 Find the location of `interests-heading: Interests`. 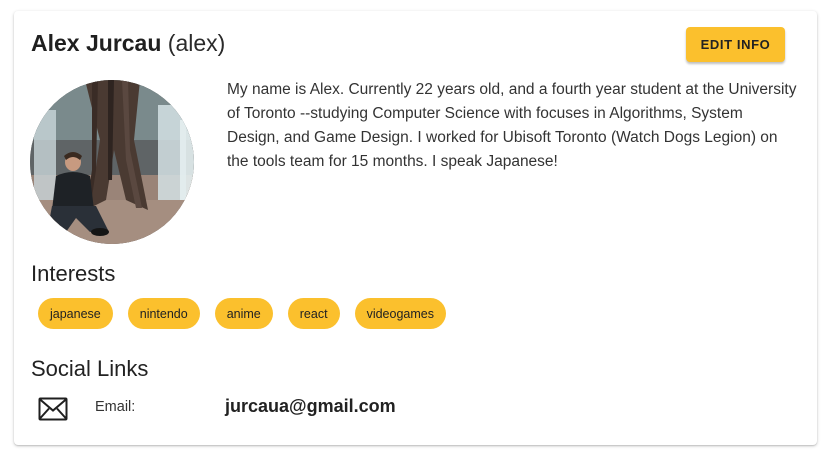

interests-heading: Interests is located at coordinates (73, 273).